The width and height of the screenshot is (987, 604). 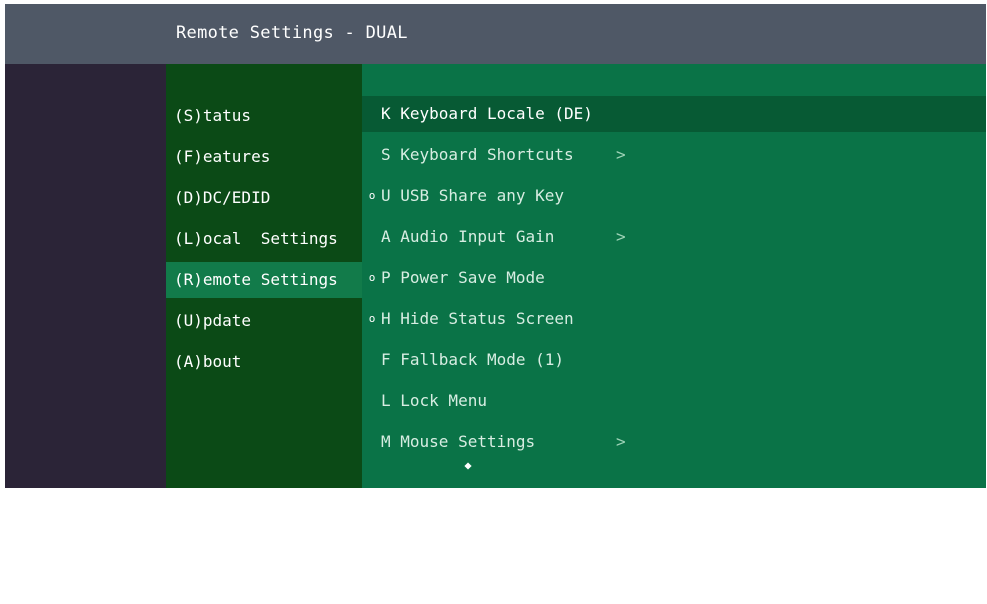 What do you see at coordinates (264, 198) in the screenshot?
I see `nav-item-ddc-edid: (D)DC/EDID` at bounding box center [264, 198].